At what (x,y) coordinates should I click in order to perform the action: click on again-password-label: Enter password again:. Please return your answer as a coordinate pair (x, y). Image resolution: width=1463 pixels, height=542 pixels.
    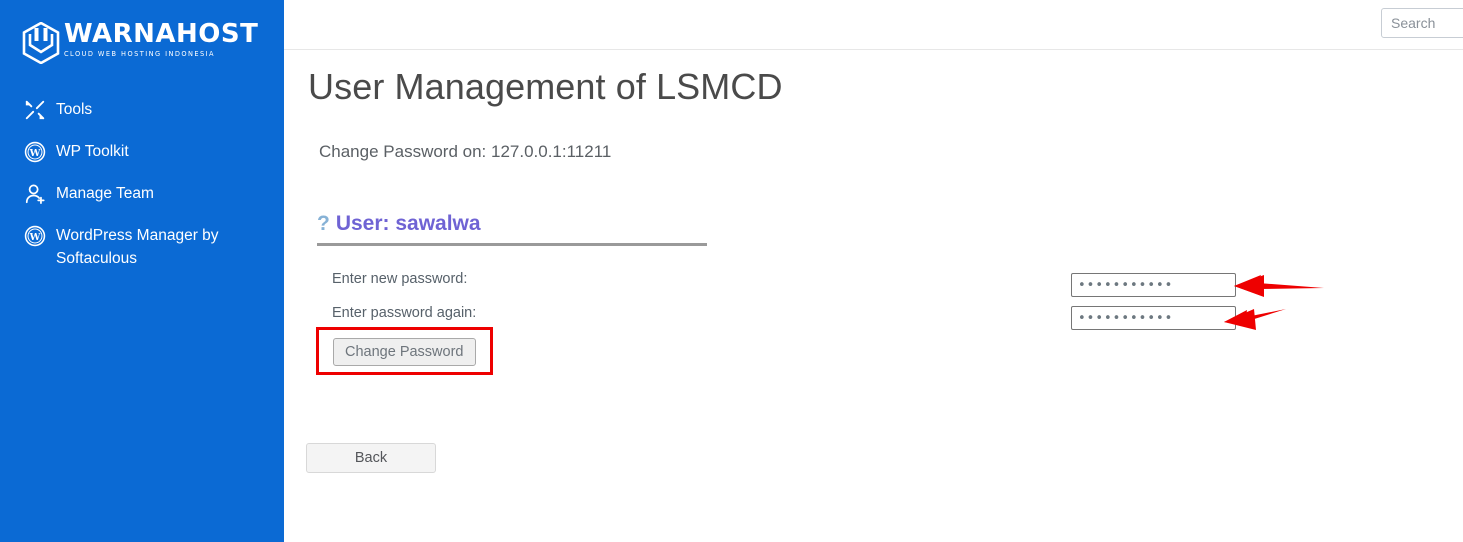
    Looking at the image, I should click on (404, 313).